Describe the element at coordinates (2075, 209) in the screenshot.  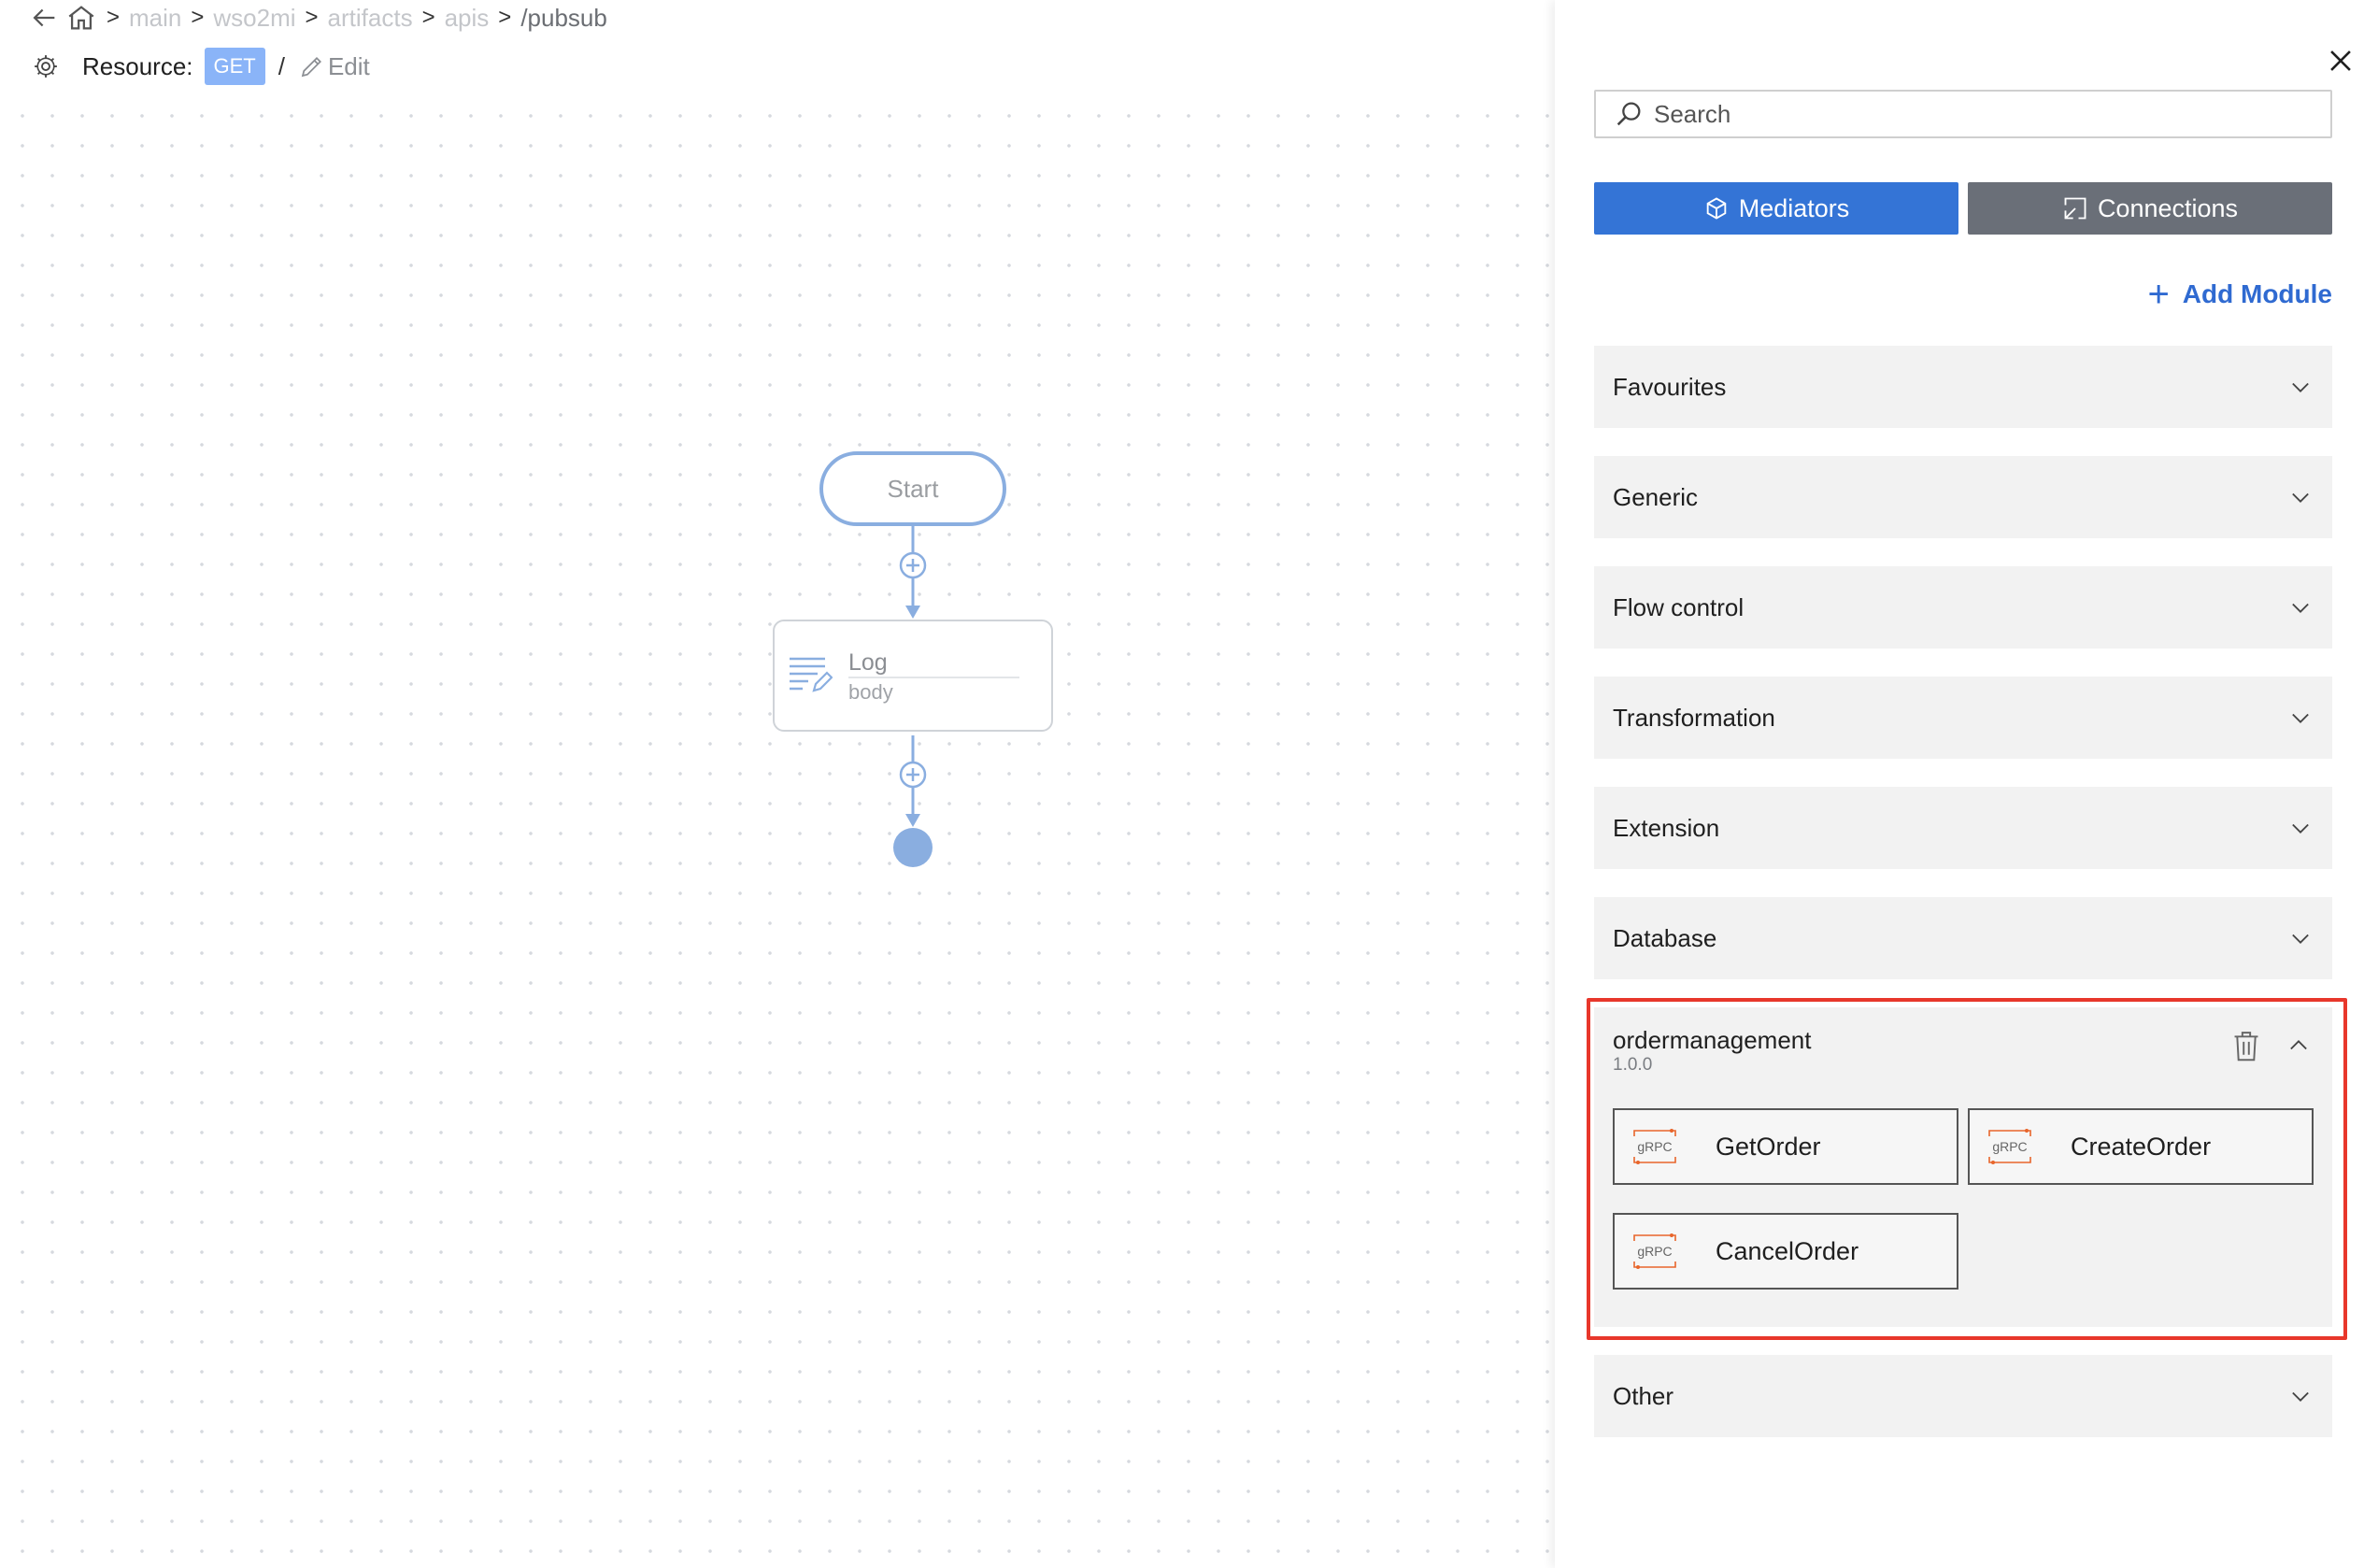
I see `connection-icon` at that location.